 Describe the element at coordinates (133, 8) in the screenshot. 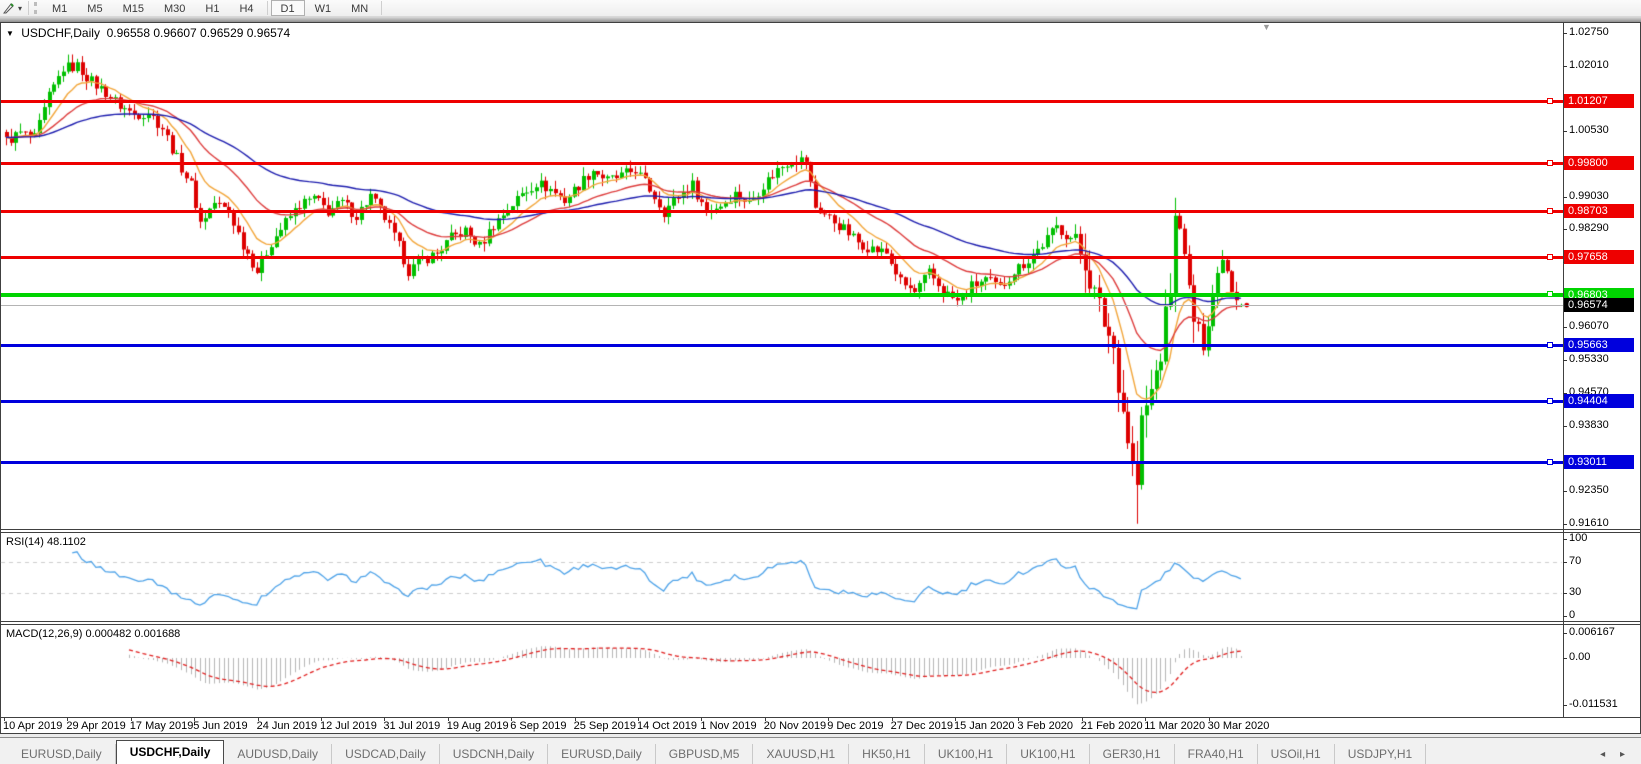

I see `timeframe-button-m15: M15` at that location.